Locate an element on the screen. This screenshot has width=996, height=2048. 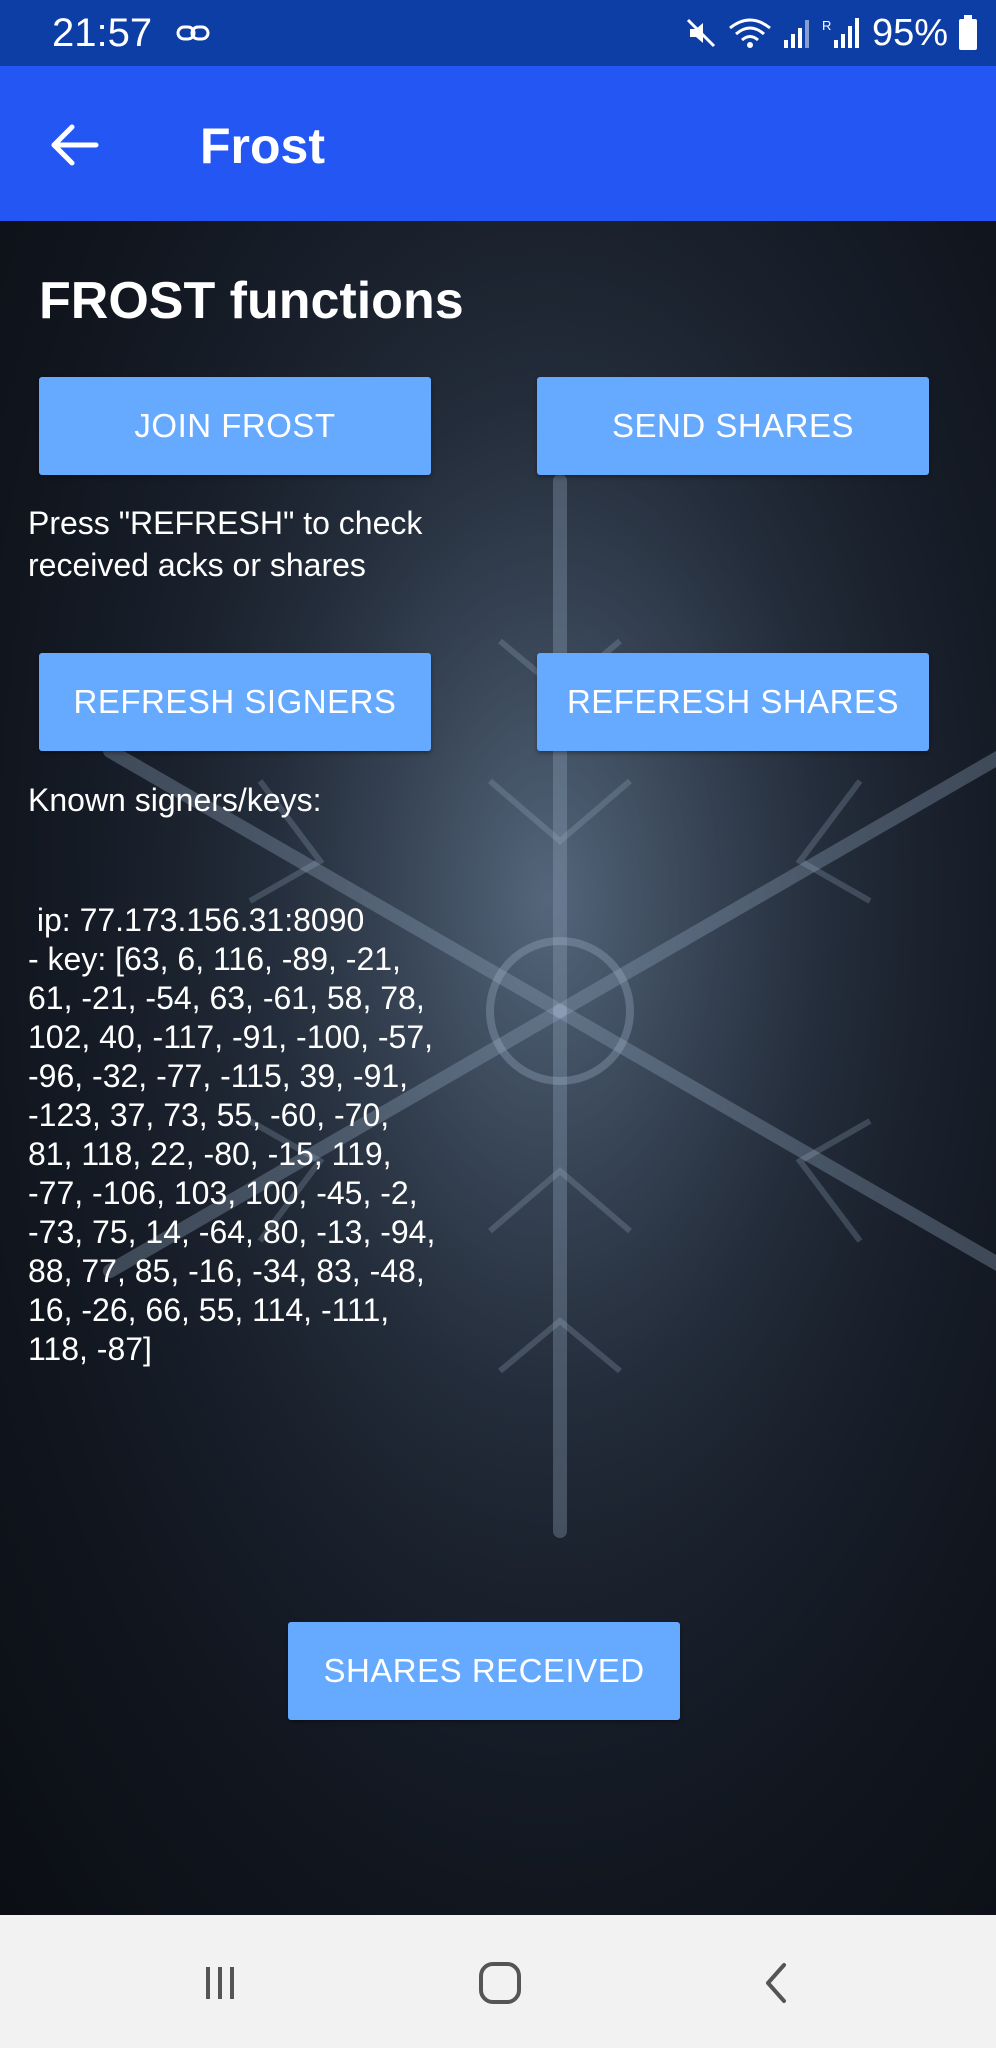
roaming-signal-icon: R is located at coordinates (840, 33).